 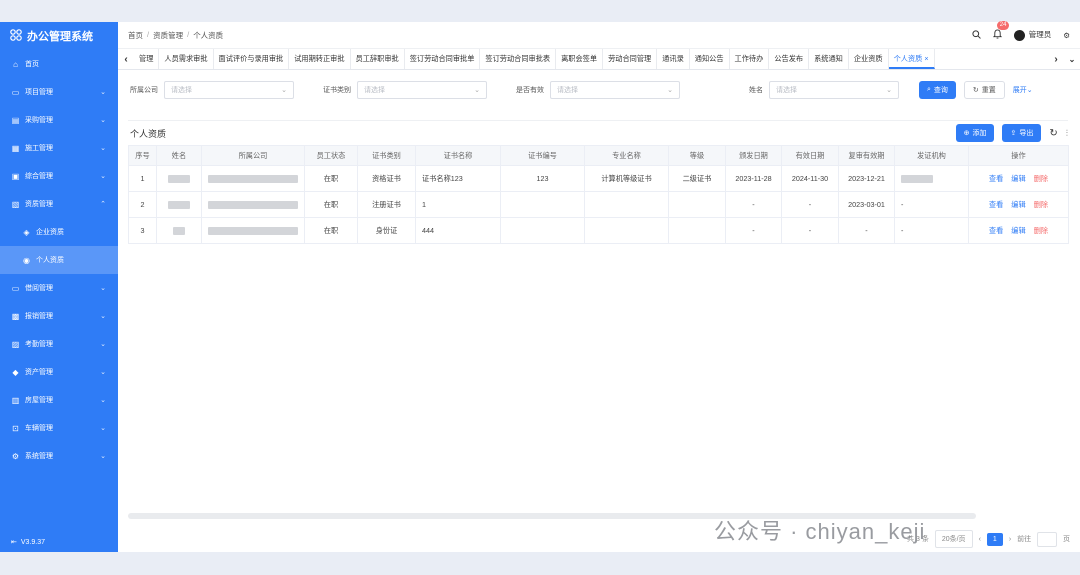 I want to click on tab-item: 签订劳动合同审批表, so click(x=518, y=59).